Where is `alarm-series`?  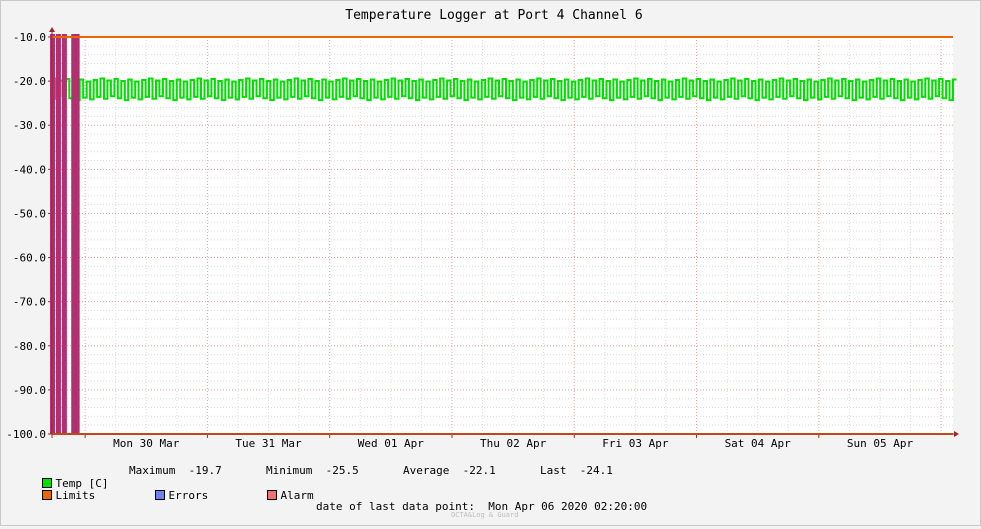 alarm-series is located at coordinates (65, 234).